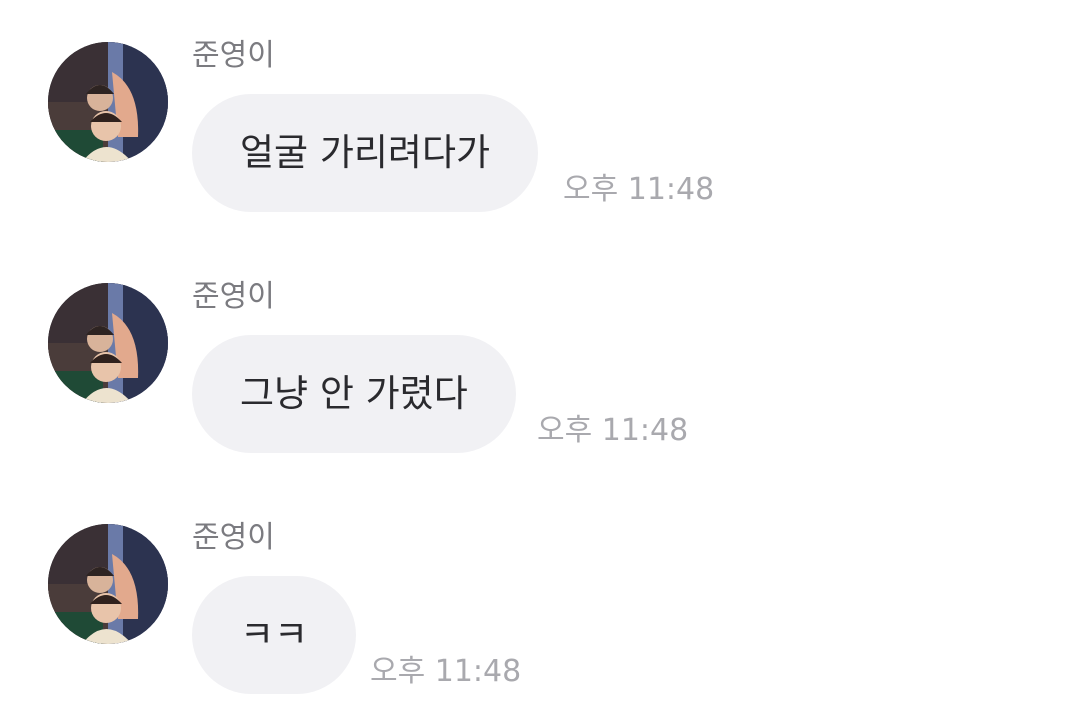 The width and height of the screenshot is (1080, 724). Describe the element at coordinates (354, 394) in the screenshot. I see `message-bubble: 그냥 안 가렸다` at that location.